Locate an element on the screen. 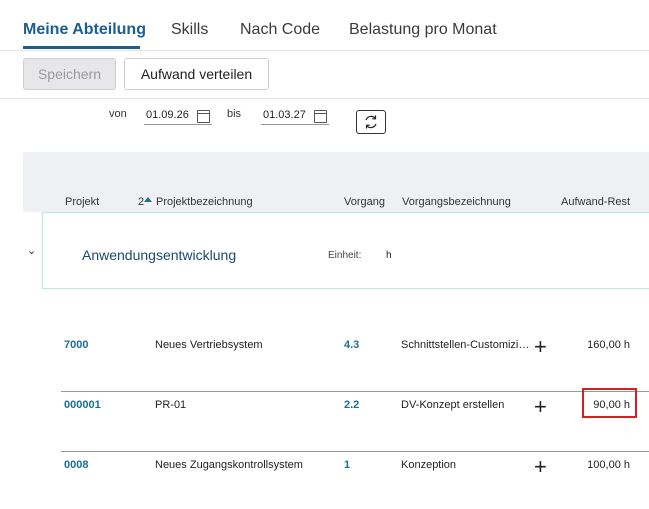 Image resolution: width=649 pixels, height=509 pixels. save-button: Speichern is located at coordinates (69, 74).